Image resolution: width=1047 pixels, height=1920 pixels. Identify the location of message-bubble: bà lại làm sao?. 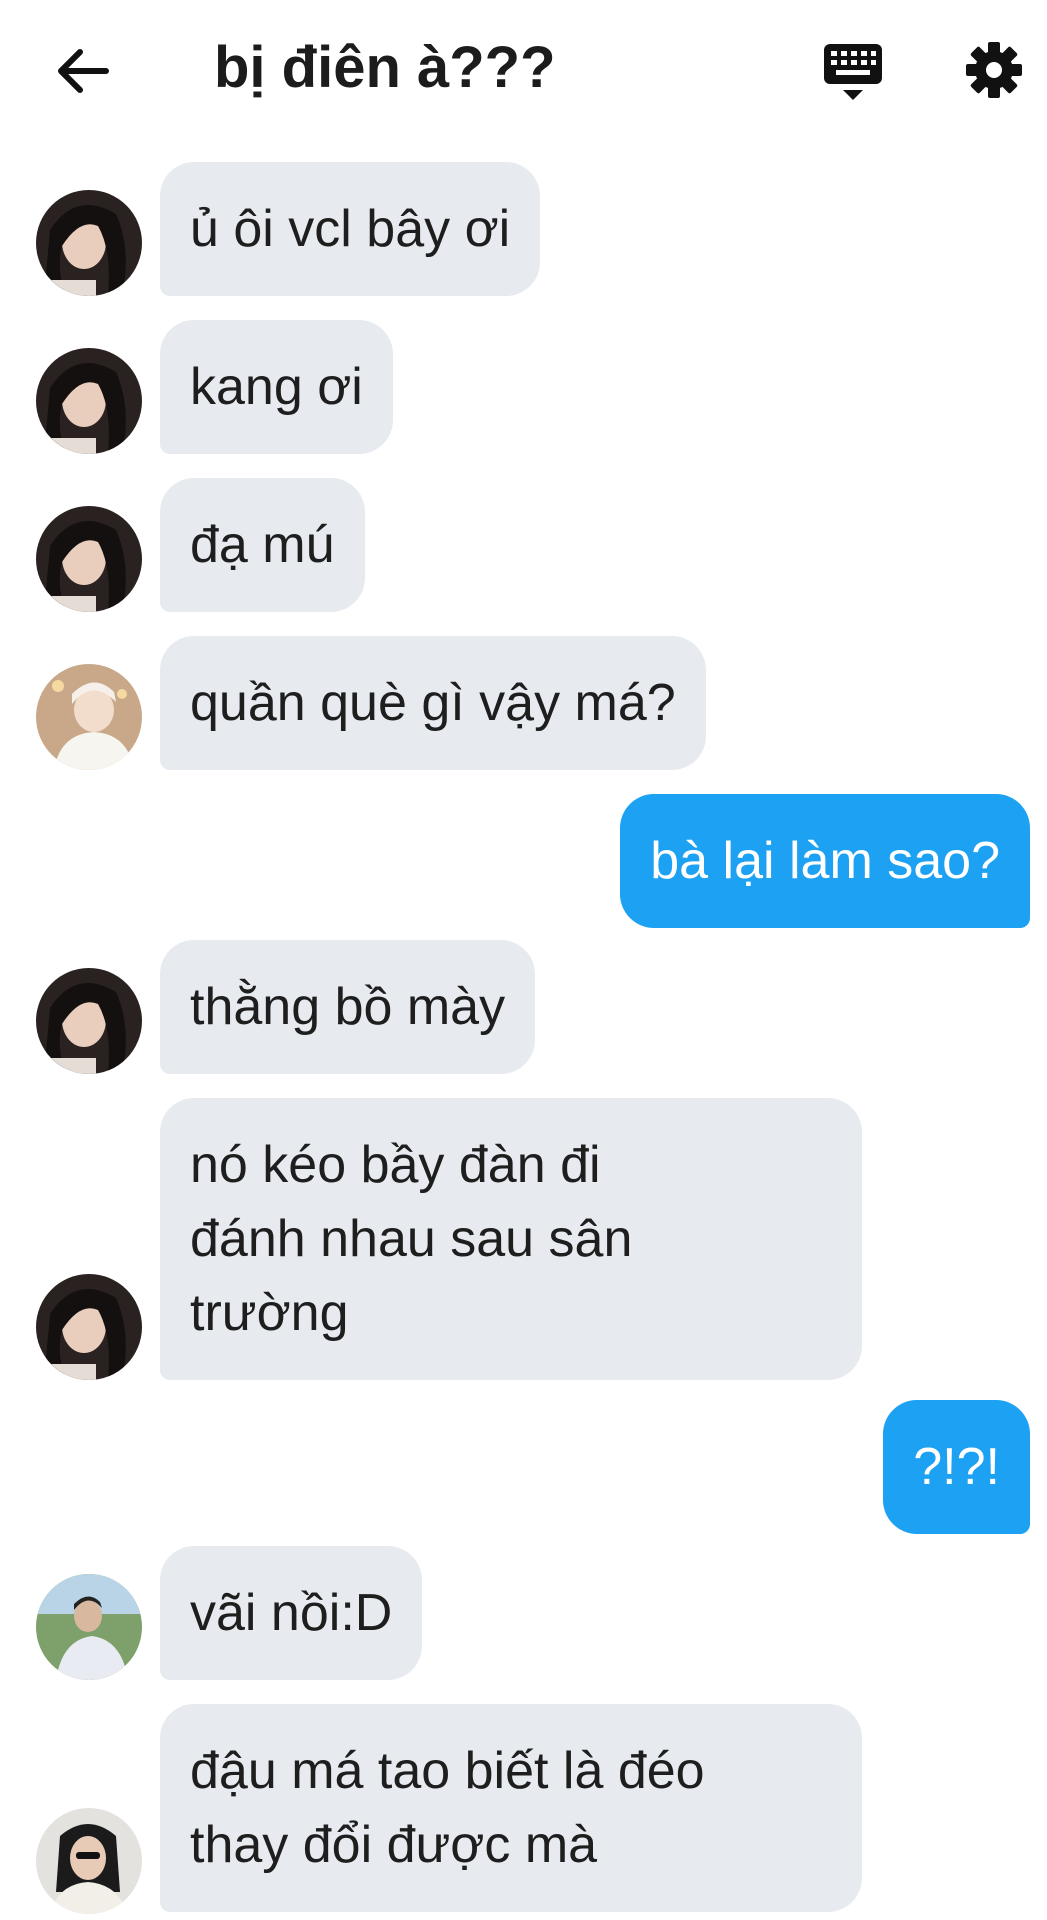
(825, 861).